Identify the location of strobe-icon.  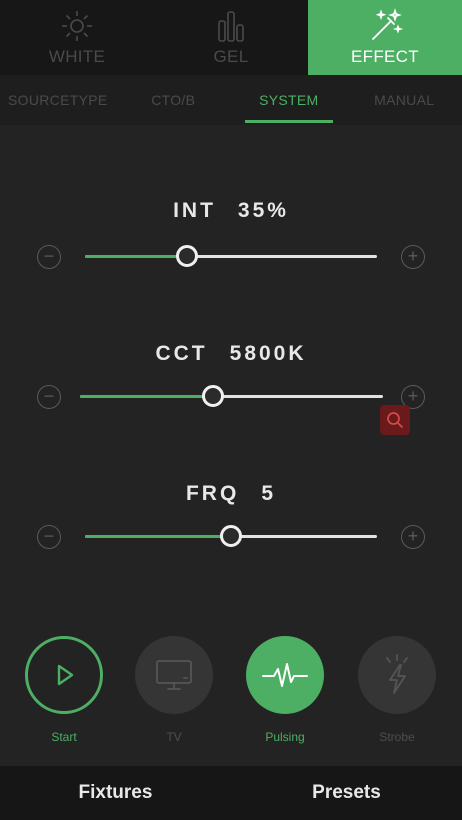
(397, 674).